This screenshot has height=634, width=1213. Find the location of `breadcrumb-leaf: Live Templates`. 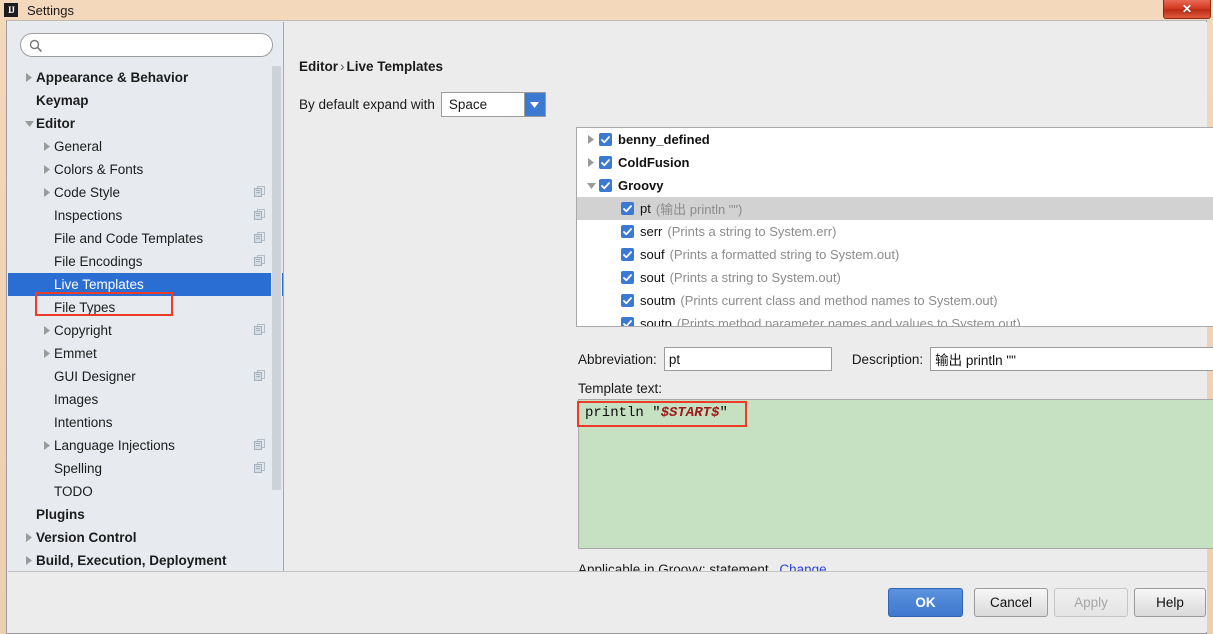

breadcrumb-leaf: Live Templates is located at coordinates (395, 66).